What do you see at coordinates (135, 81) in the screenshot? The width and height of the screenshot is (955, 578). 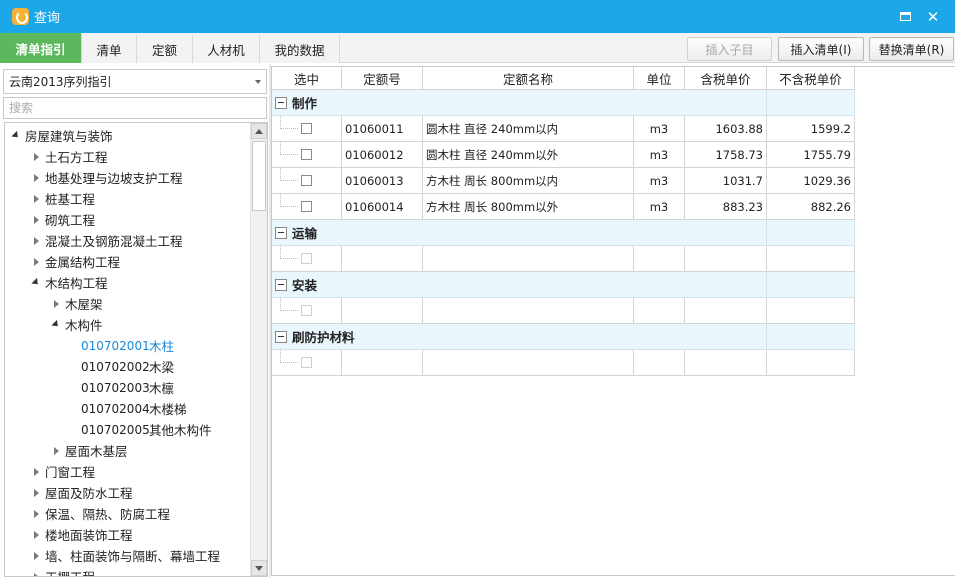 I see `guide-series-dropdown: 云南2013序列指引` at bounding box center [135, 81].